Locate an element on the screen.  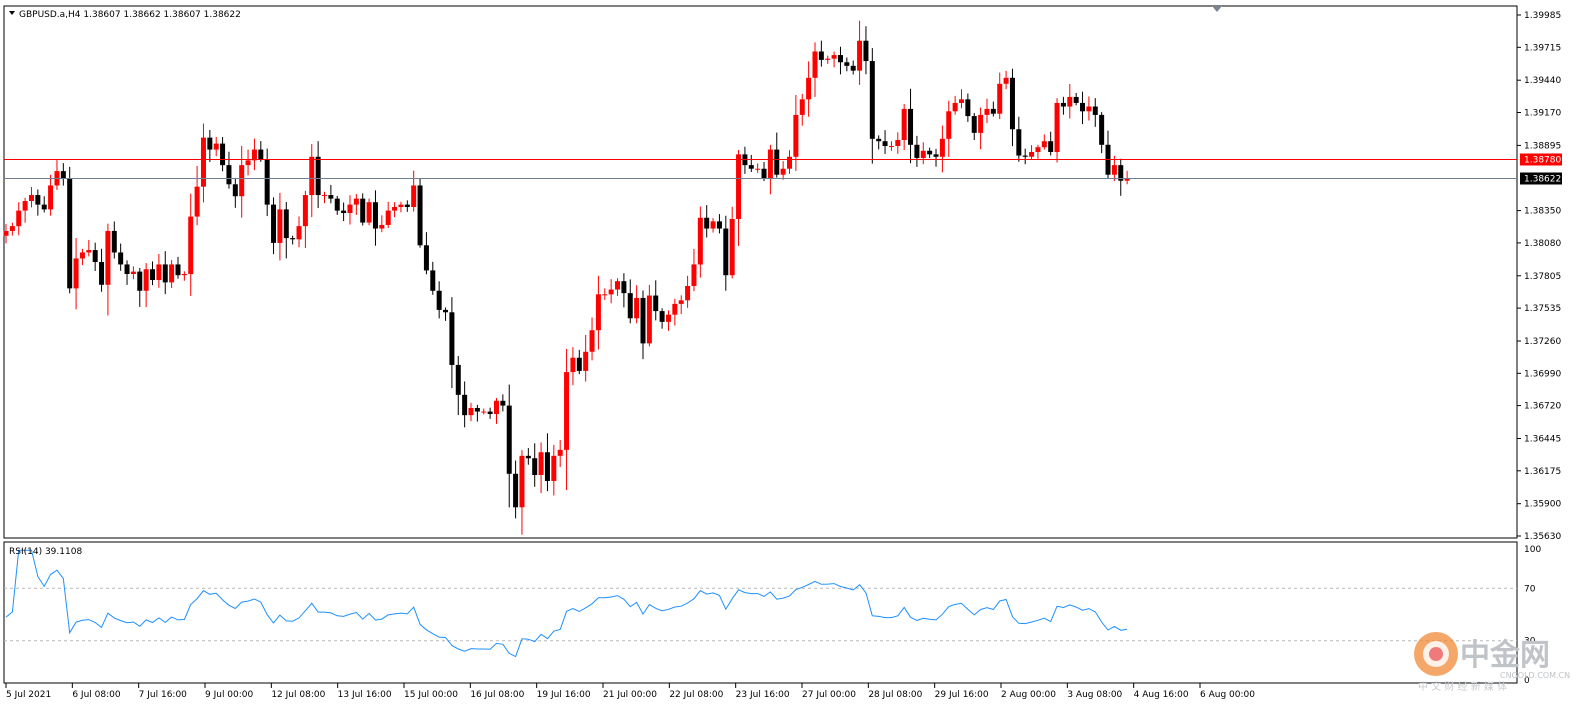
price-tick-label: 1.35900 is located at coordinates (1542, 505).